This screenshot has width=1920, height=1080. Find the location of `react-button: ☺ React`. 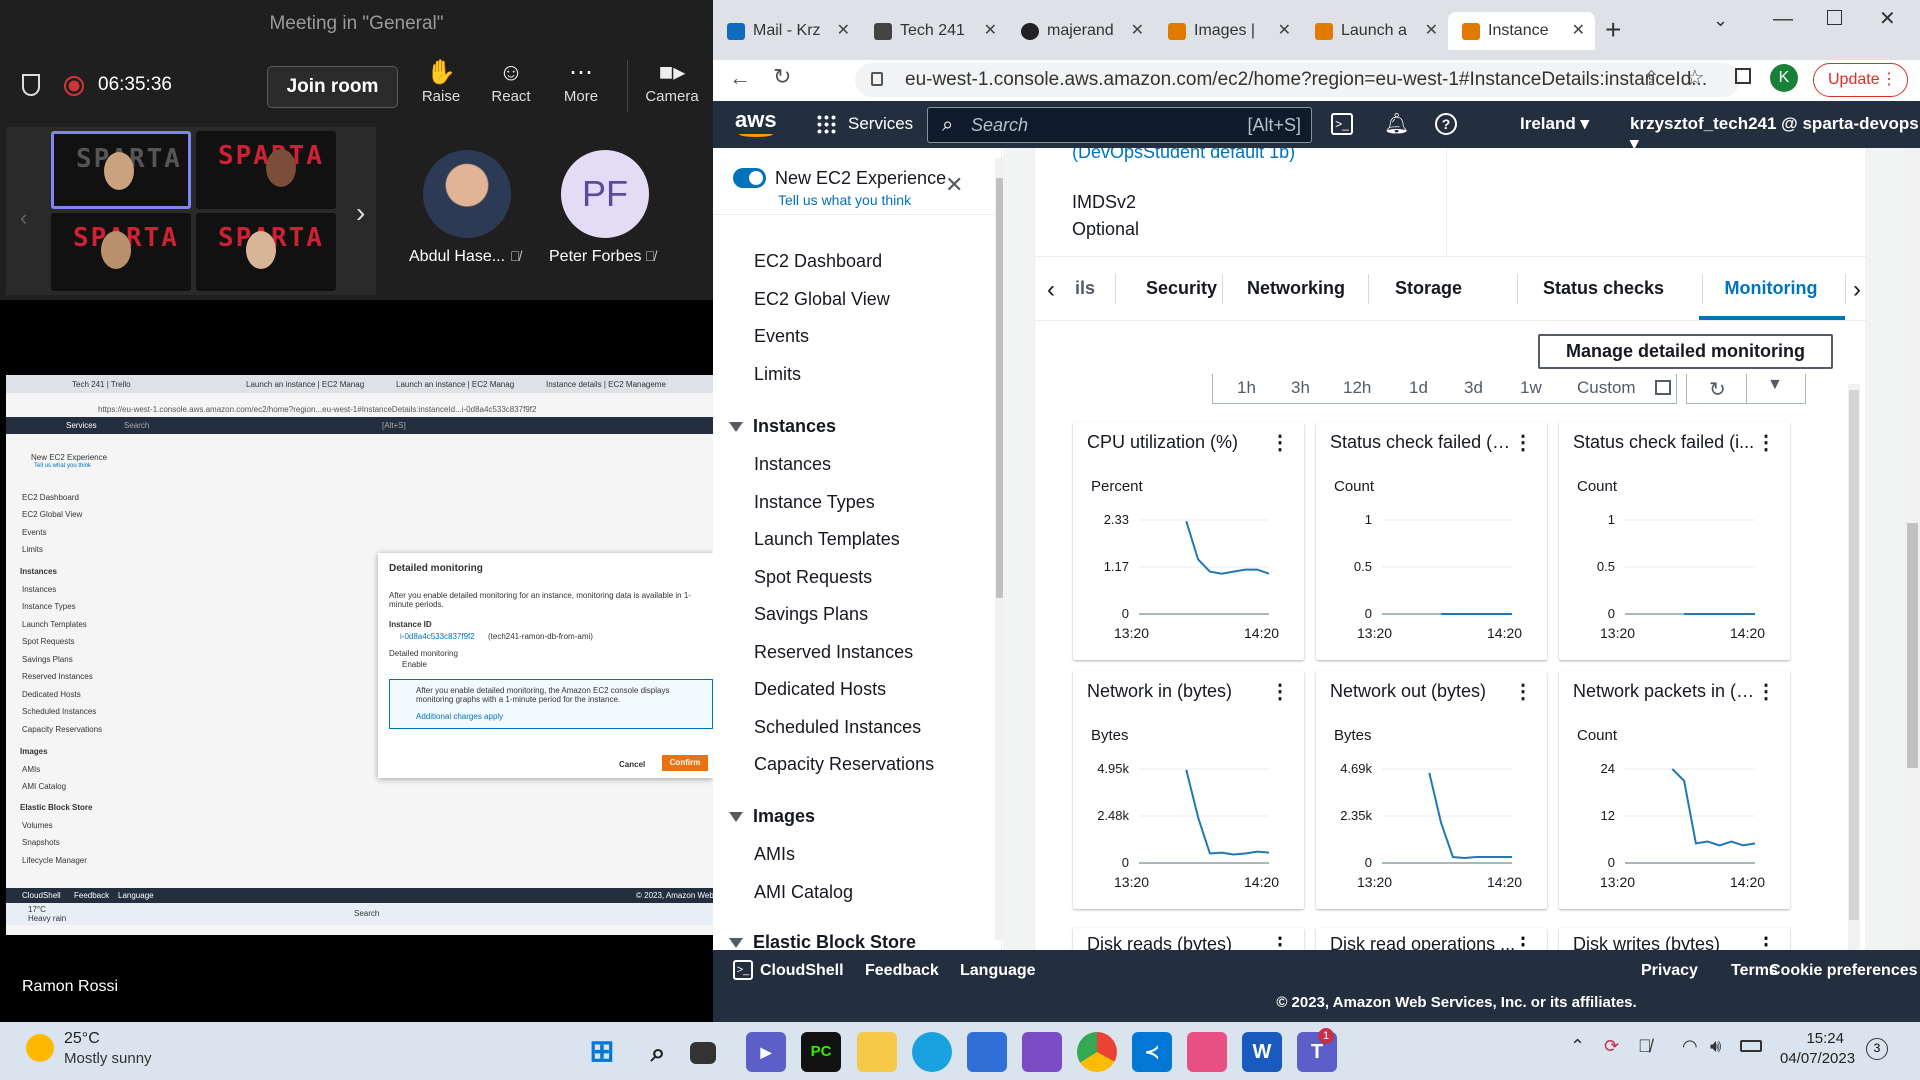

react-button: ☺ React is located at coordinates (511, 86).